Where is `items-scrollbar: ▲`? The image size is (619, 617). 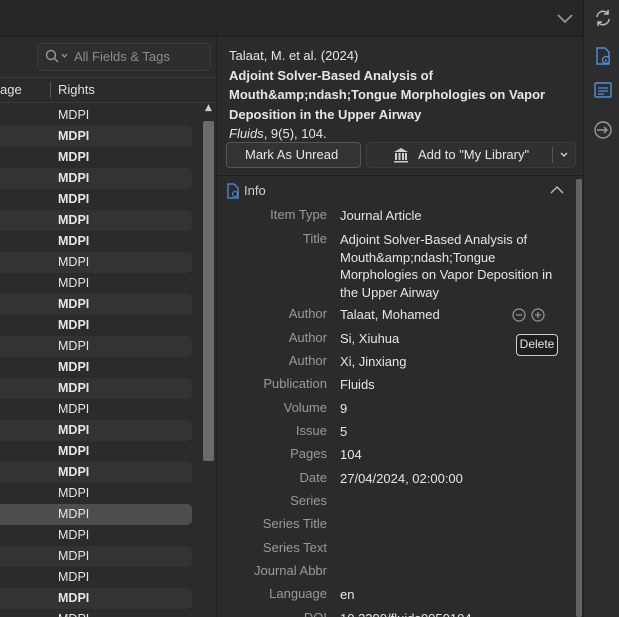
items-scrollbar: ▲ is located at coordinates (208, 360).